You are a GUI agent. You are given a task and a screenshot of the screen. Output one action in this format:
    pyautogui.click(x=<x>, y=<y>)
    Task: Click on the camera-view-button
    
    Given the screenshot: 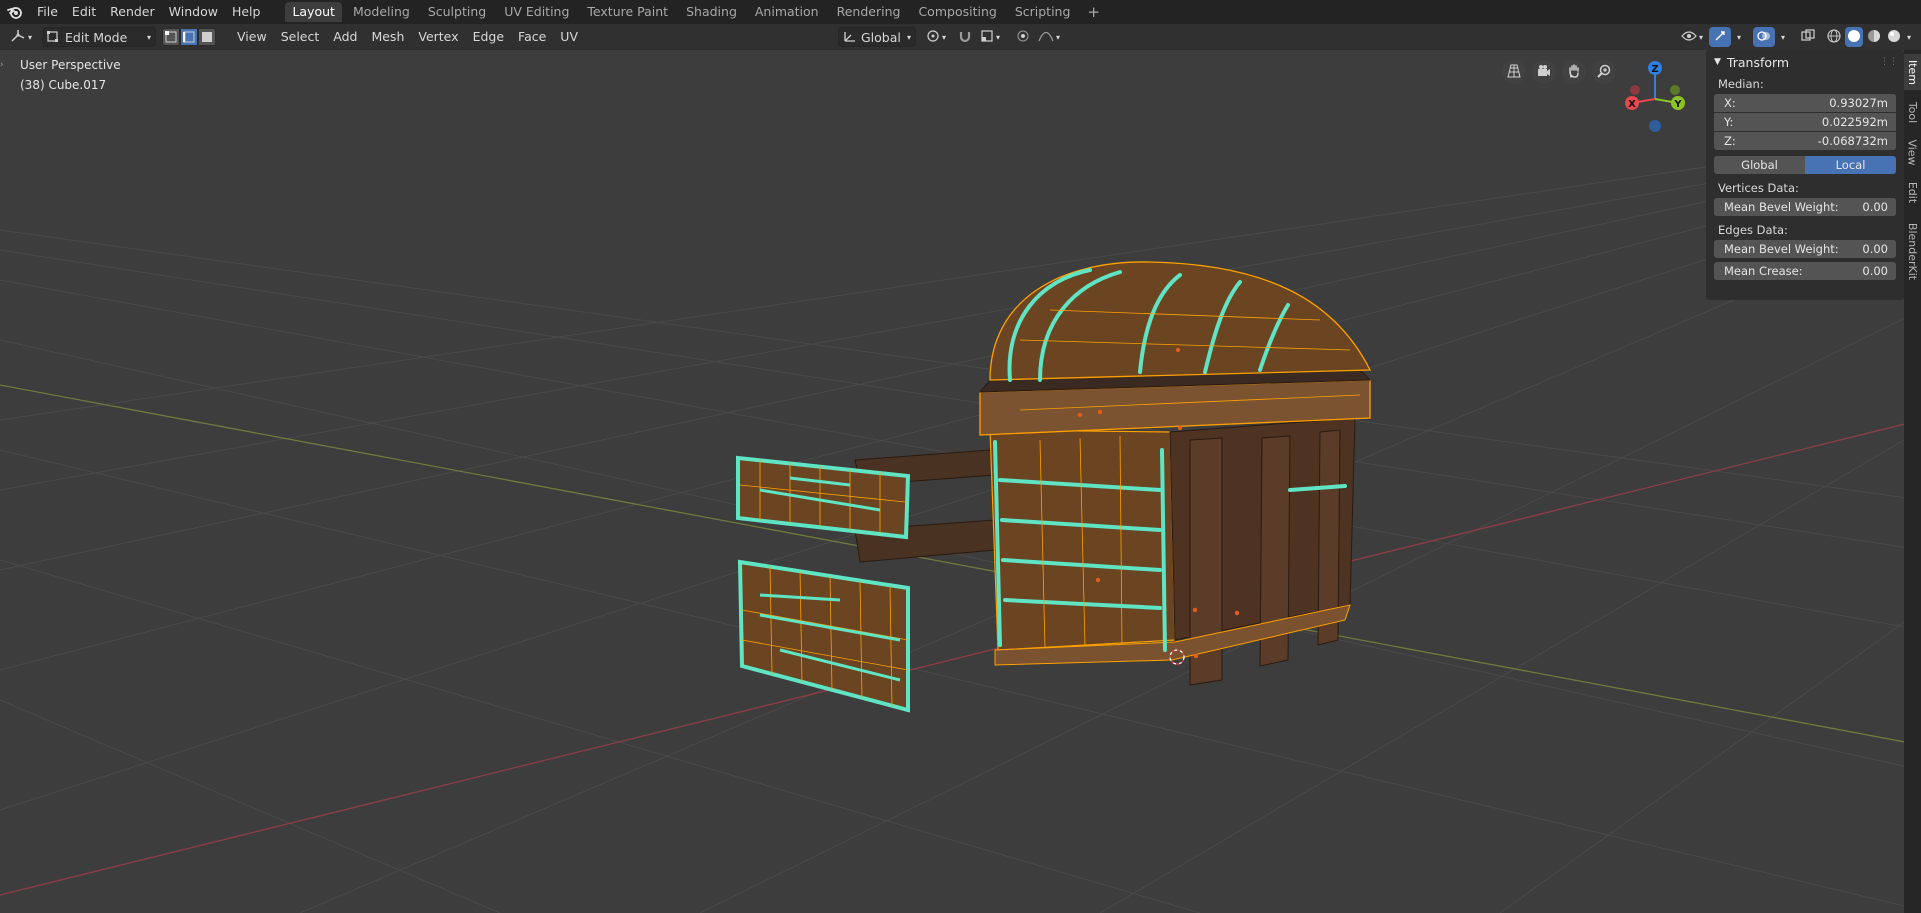 What is the action you would take?
    pyautogui.click(x=1544, y=72)
    